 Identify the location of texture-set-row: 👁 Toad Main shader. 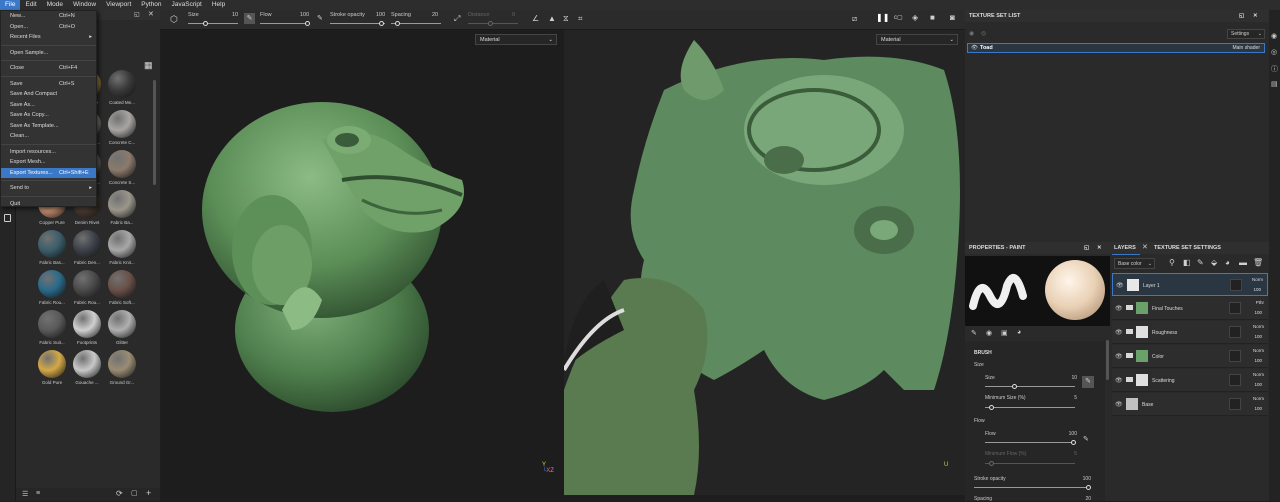
(1116, 48).